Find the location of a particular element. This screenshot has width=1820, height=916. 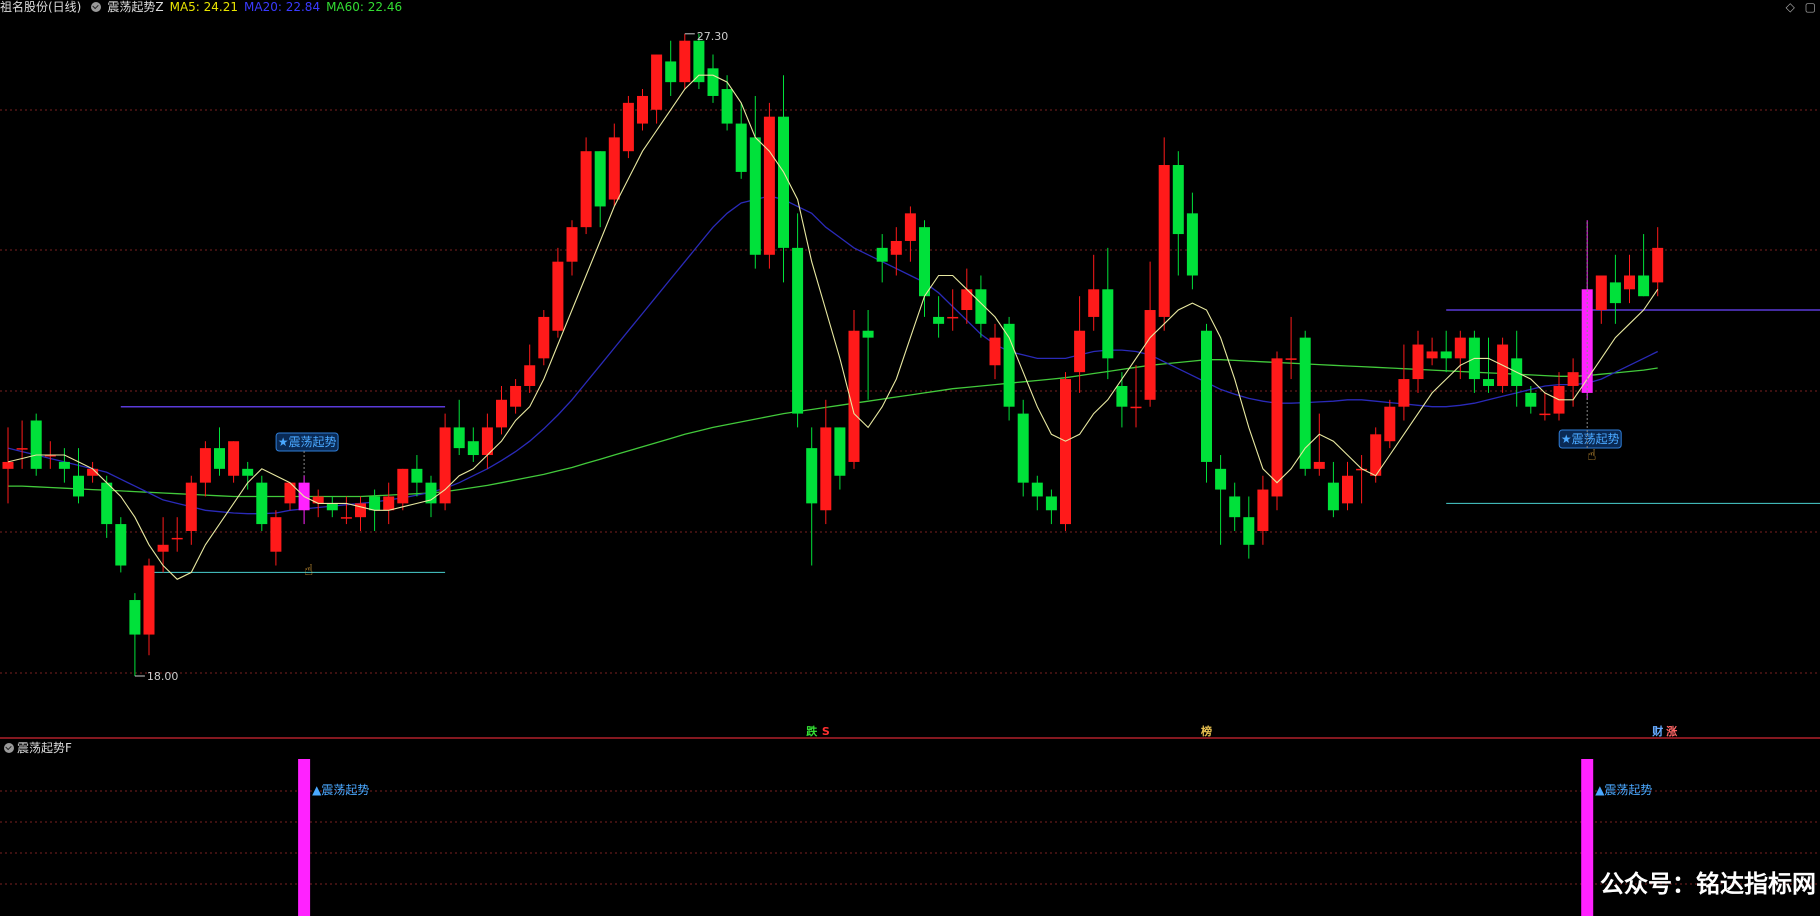

event-marker: 财 is located at coordinates (1657, 731).